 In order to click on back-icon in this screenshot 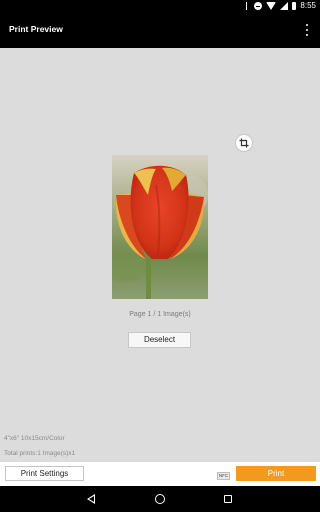, I will do `click(91, 499)`.